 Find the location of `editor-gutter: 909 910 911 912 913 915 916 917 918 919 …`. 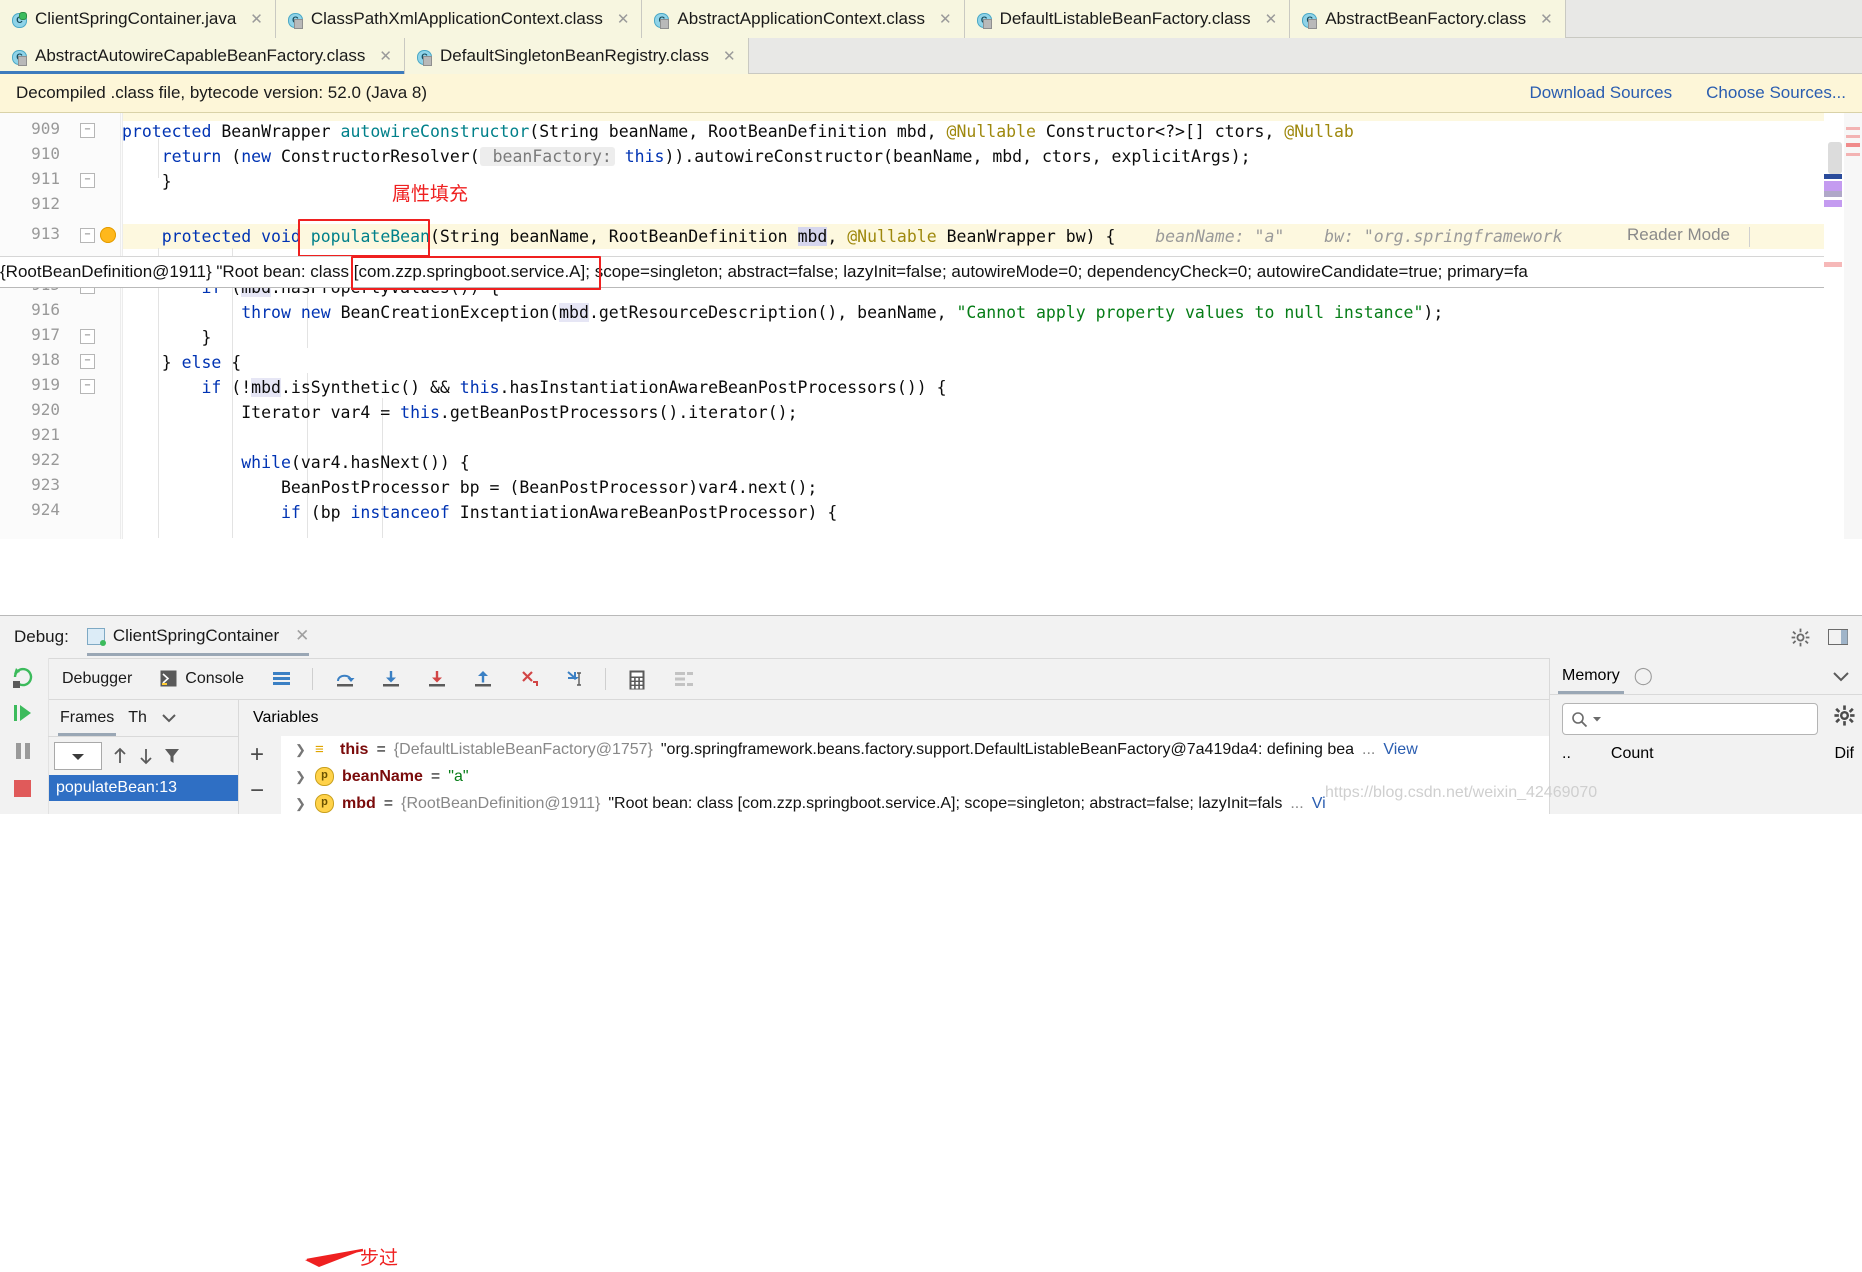

editor-gutter: 909 910 911 912 913 915 916 917 918 919 … is located at coordinates (61, 326).